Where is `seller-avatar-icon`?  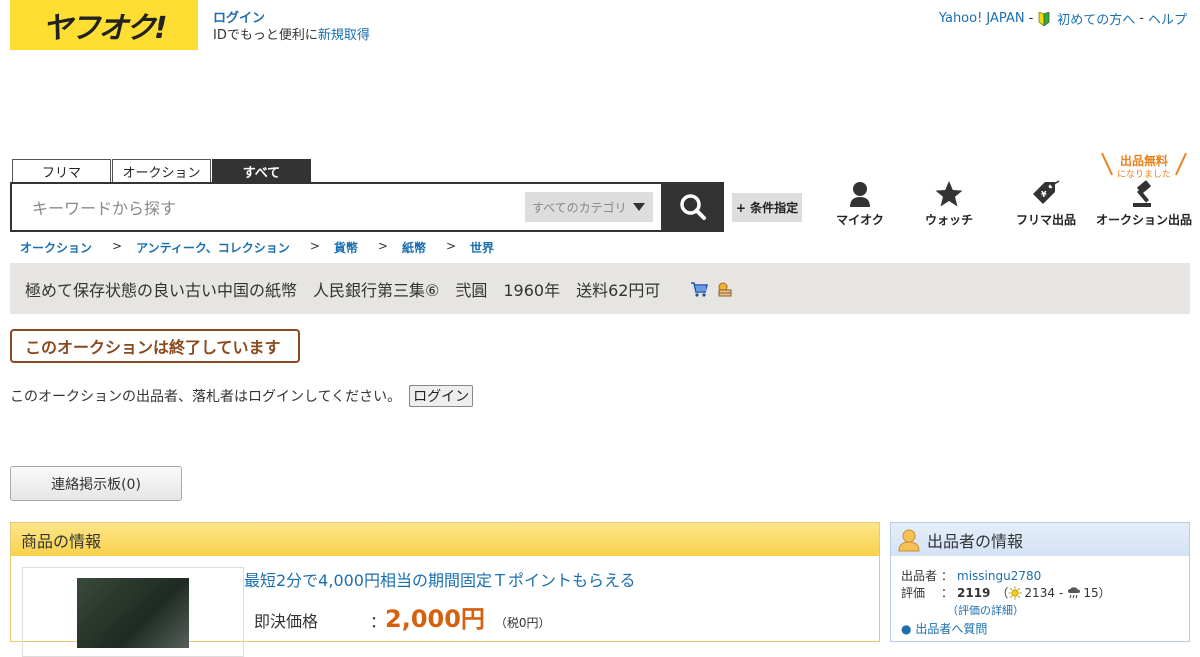
seller-avatar-icon is located at coordinates (909, 540).